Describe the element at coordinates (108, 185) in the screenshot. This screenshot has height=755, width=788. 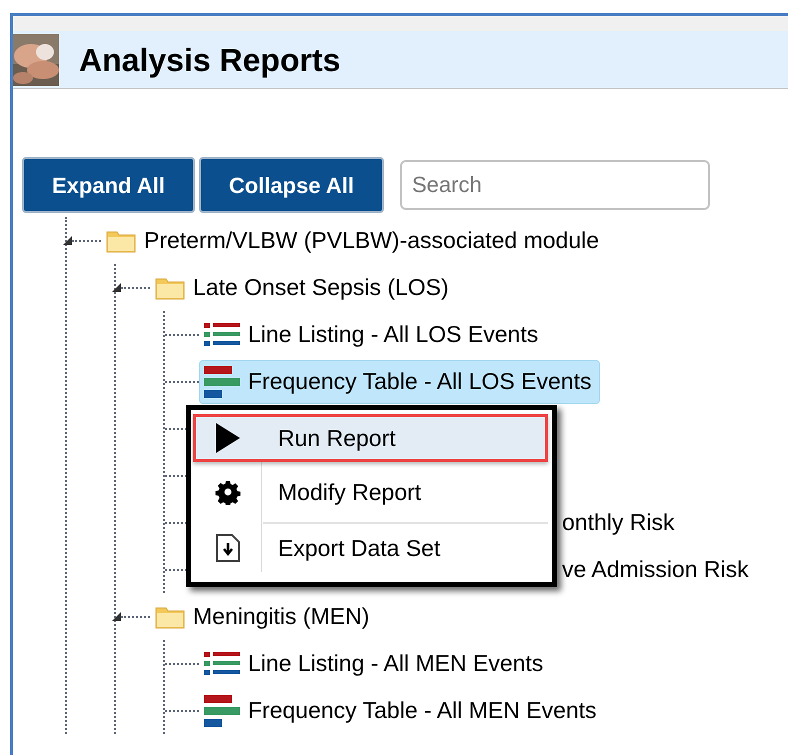
I see `expand-all-button: Expand All` at that location.